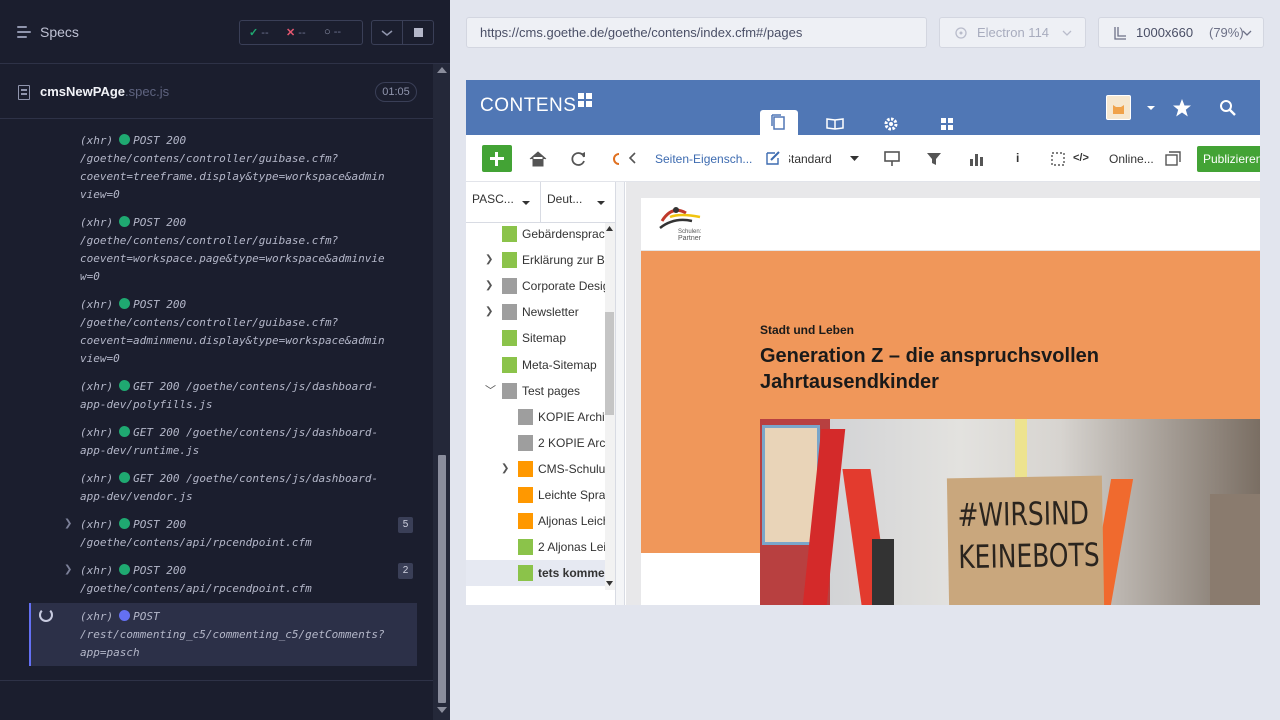 The height and width of the screenshot is (720, 1280). Describe the element at coordinates (586, 101) in the screenshot. I see `apps-grid-icon` at that location.